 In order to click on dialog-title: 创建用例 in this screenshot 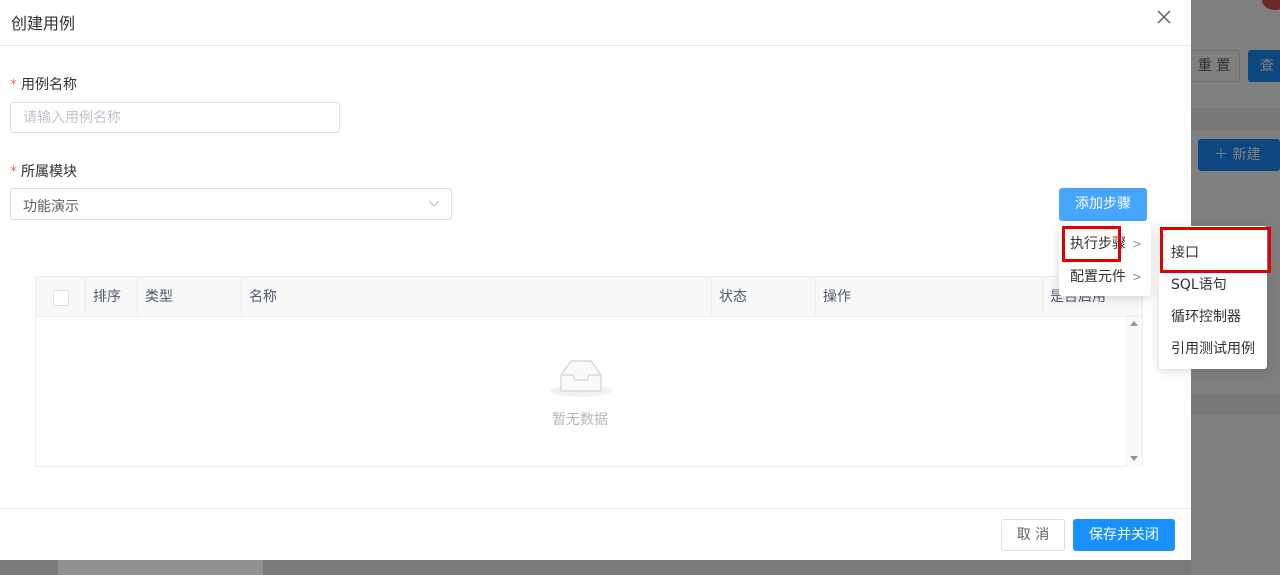, I will do `click(43, 23)`.